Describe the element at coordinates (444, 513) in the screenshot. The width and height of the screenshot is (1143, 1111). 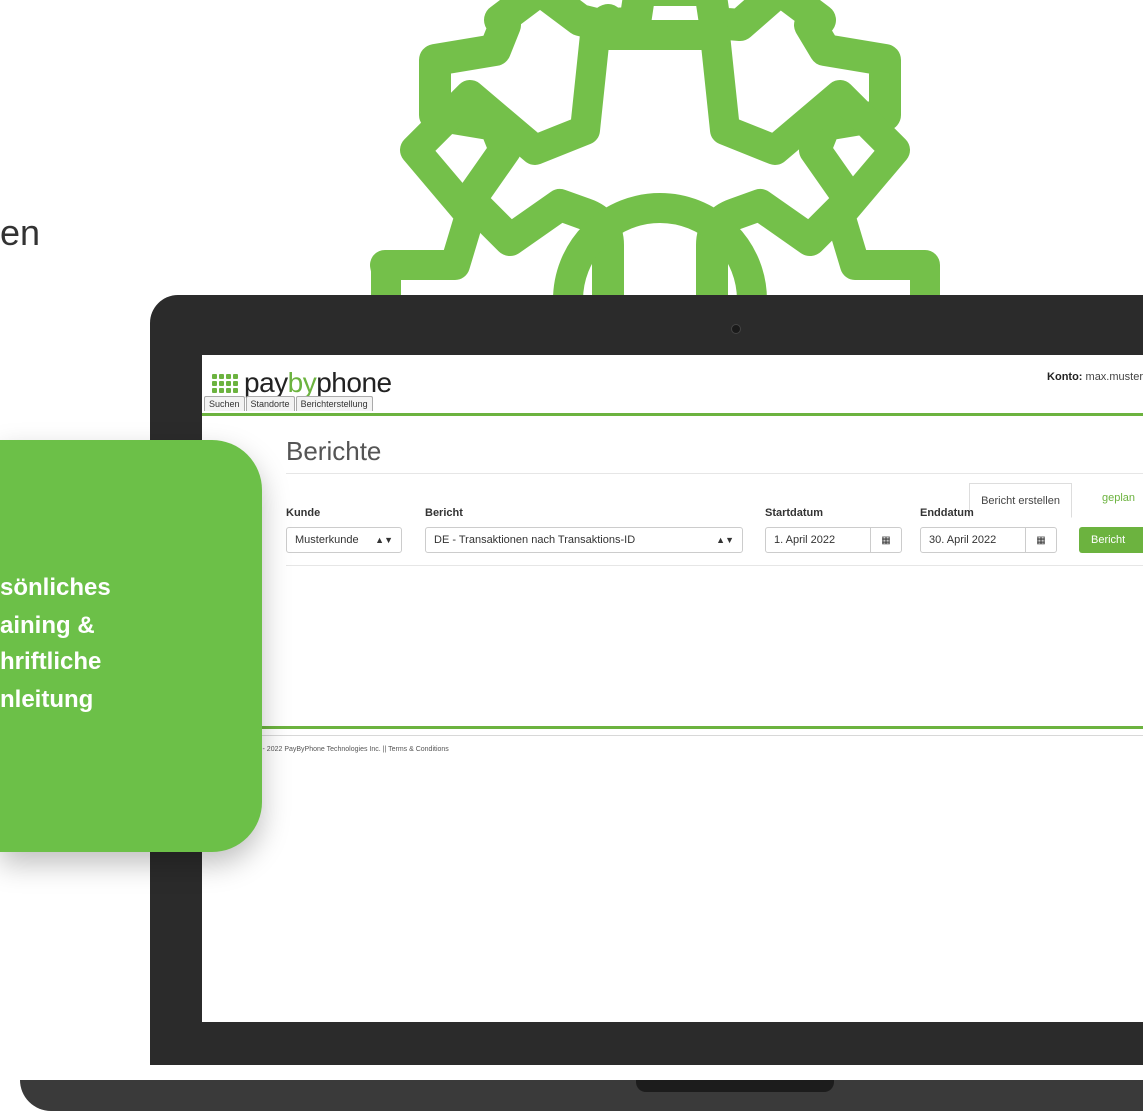
I see `report-label: Bericht` at that location.